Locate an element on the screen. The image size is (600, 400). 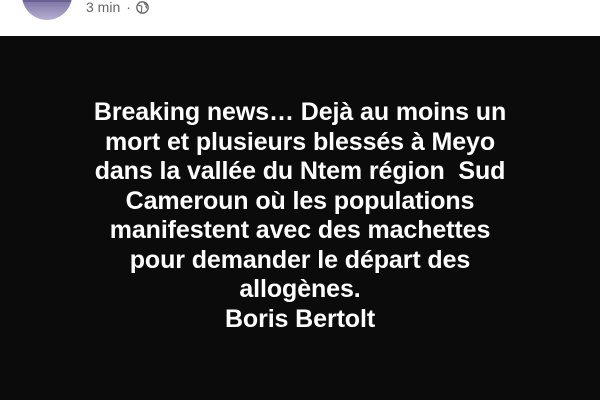
message-author: Boris Bertolt is located at coordinates (300, 318).